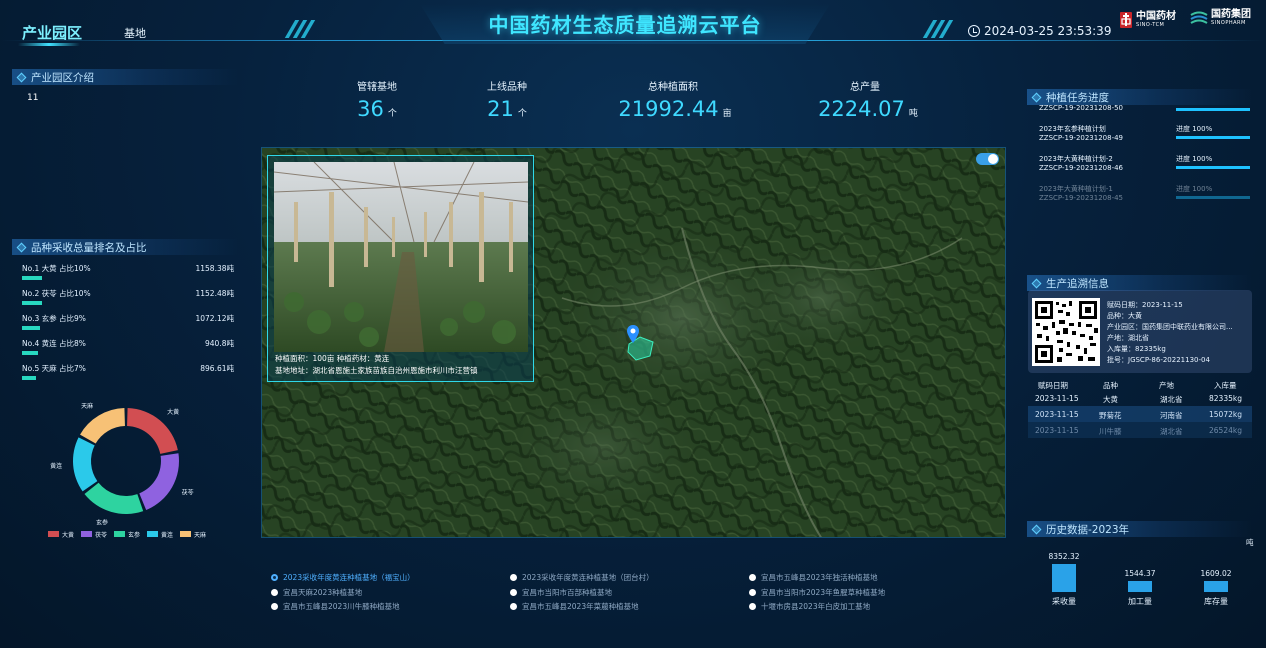 The image size is (1266, 648). I want to click on base-item: 宜昌市当阳市百部种植基地, so click(561, 592).